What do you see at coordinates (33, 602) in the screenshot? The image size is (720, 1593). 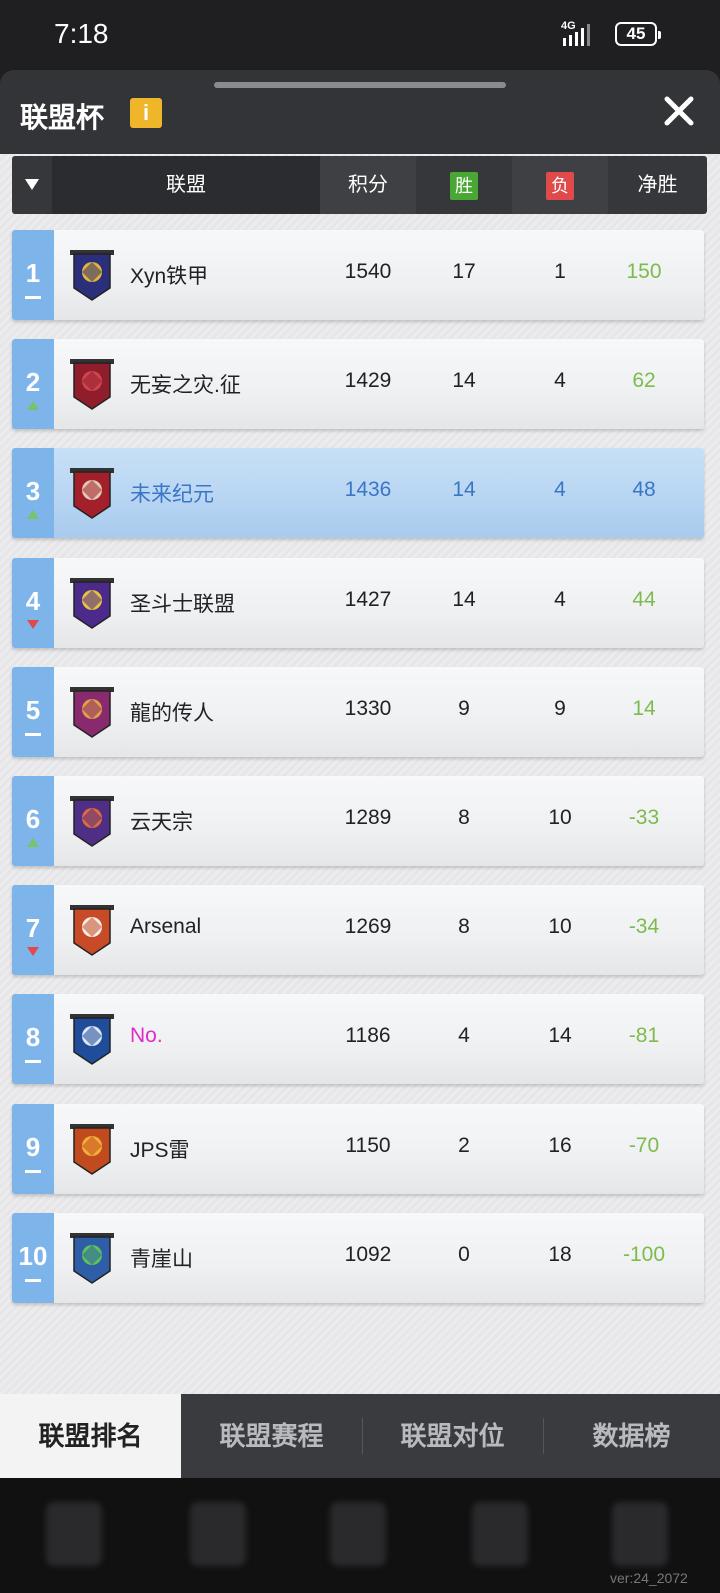 I see `rank-badge: 4` at bounding box center [33, 602].